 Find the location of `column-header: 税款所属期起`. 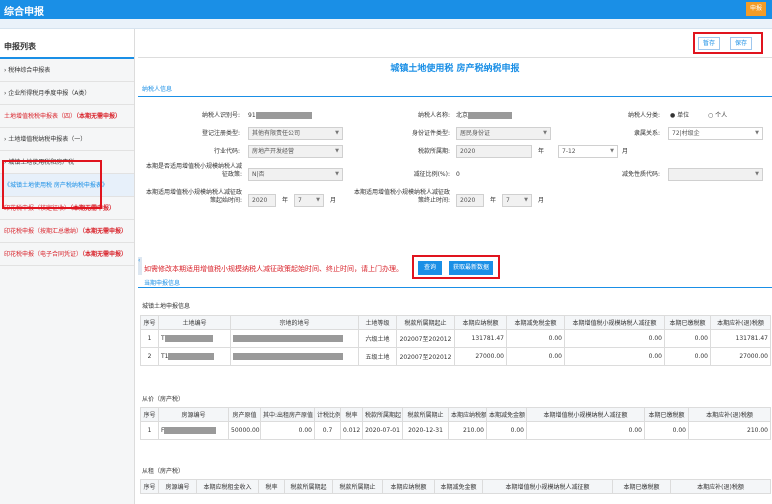

column-header: 税款所属期起 is located at coordinates (382, 414).